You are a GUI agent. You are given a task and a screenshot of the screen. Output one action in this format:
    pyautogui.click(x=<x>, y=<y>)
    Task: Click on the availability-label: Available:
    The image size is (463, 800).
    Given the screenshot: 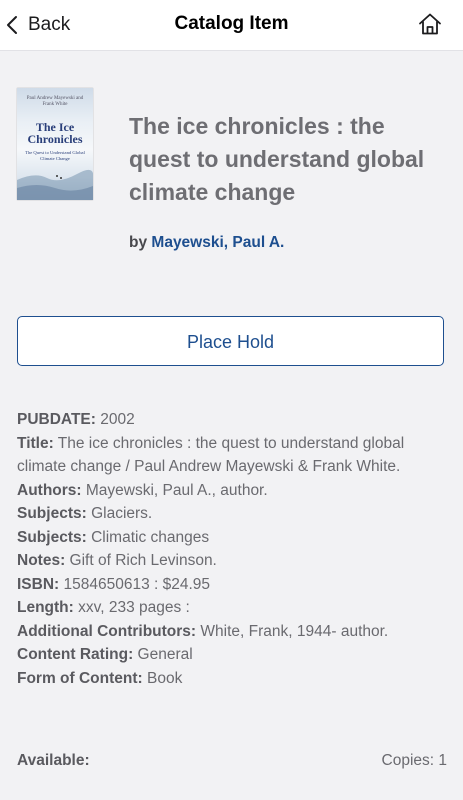 What is the action you would take?
    pyautogui.click(x=53, y=760)
    